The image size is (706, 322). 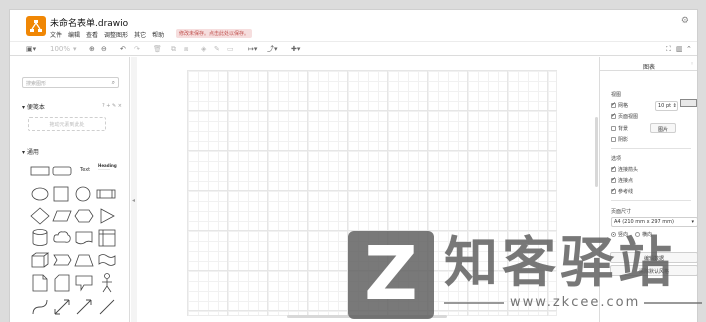 I want to click on page-view-checkbox, so click(x=613, y=115).